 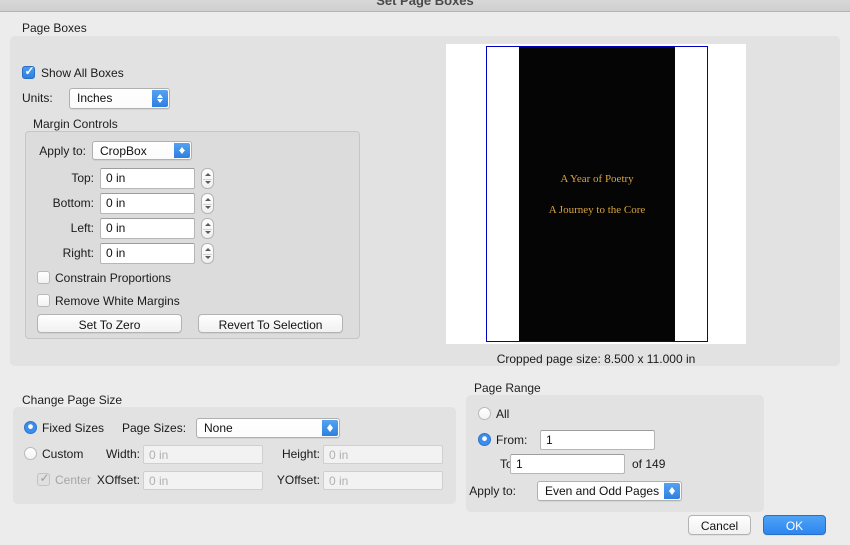 What do you see at coordinates (30, 453) in the screenshot?
I see `custom-radio` at bounding box center [30, 453].